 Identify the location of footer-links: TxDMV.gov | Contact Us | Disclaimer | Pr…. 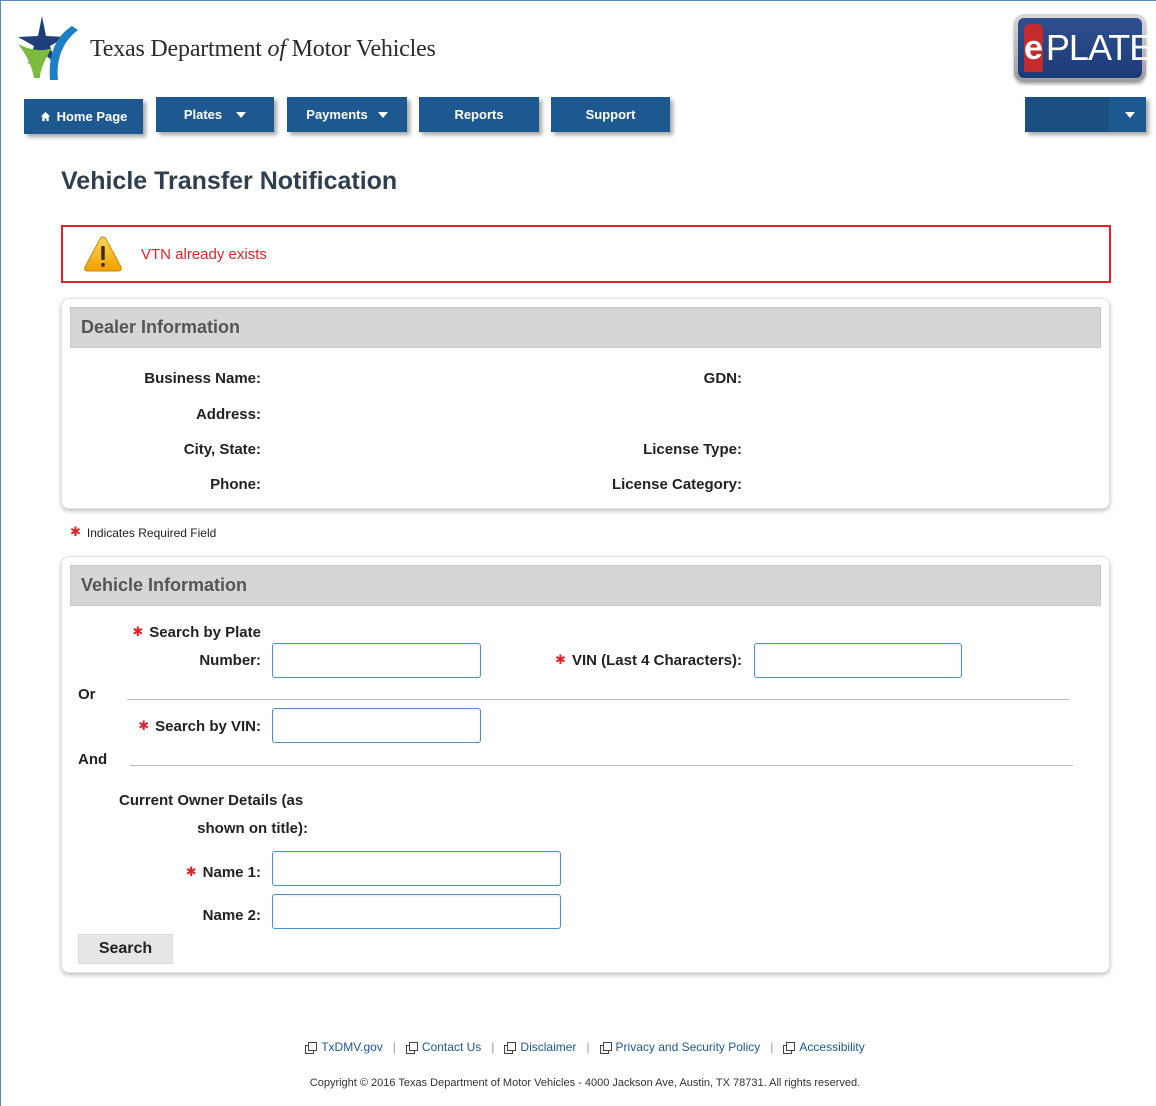
(578, 1047).